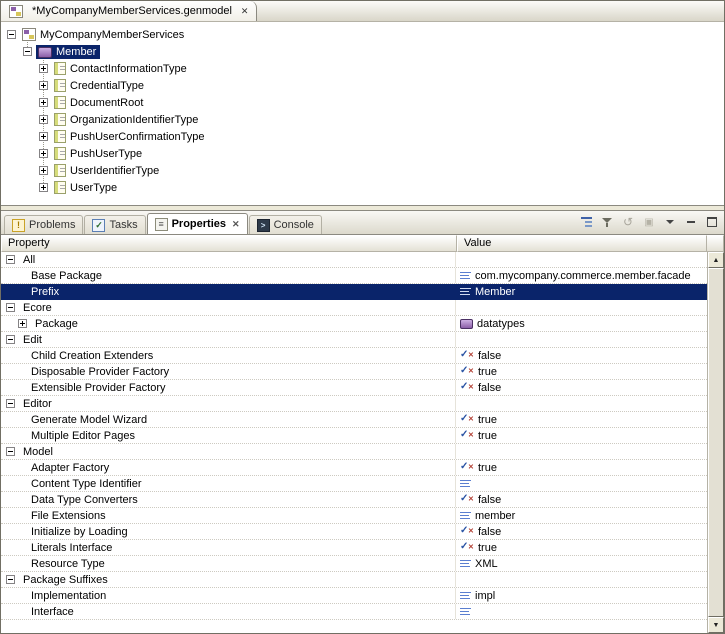 This screenshot has height=634, width=725. Describe the element at coordinates (44, 224) in the screenshot. I see `tab-problems: Problems` at that location.